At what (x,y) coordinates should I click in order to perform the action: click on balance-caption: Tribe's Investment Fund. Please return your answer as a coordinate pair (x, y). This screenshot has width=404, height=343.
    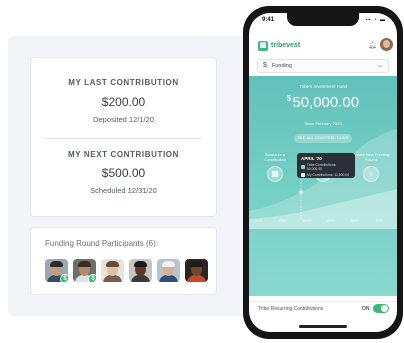
    Looking at the image, I should click on (323, 86).